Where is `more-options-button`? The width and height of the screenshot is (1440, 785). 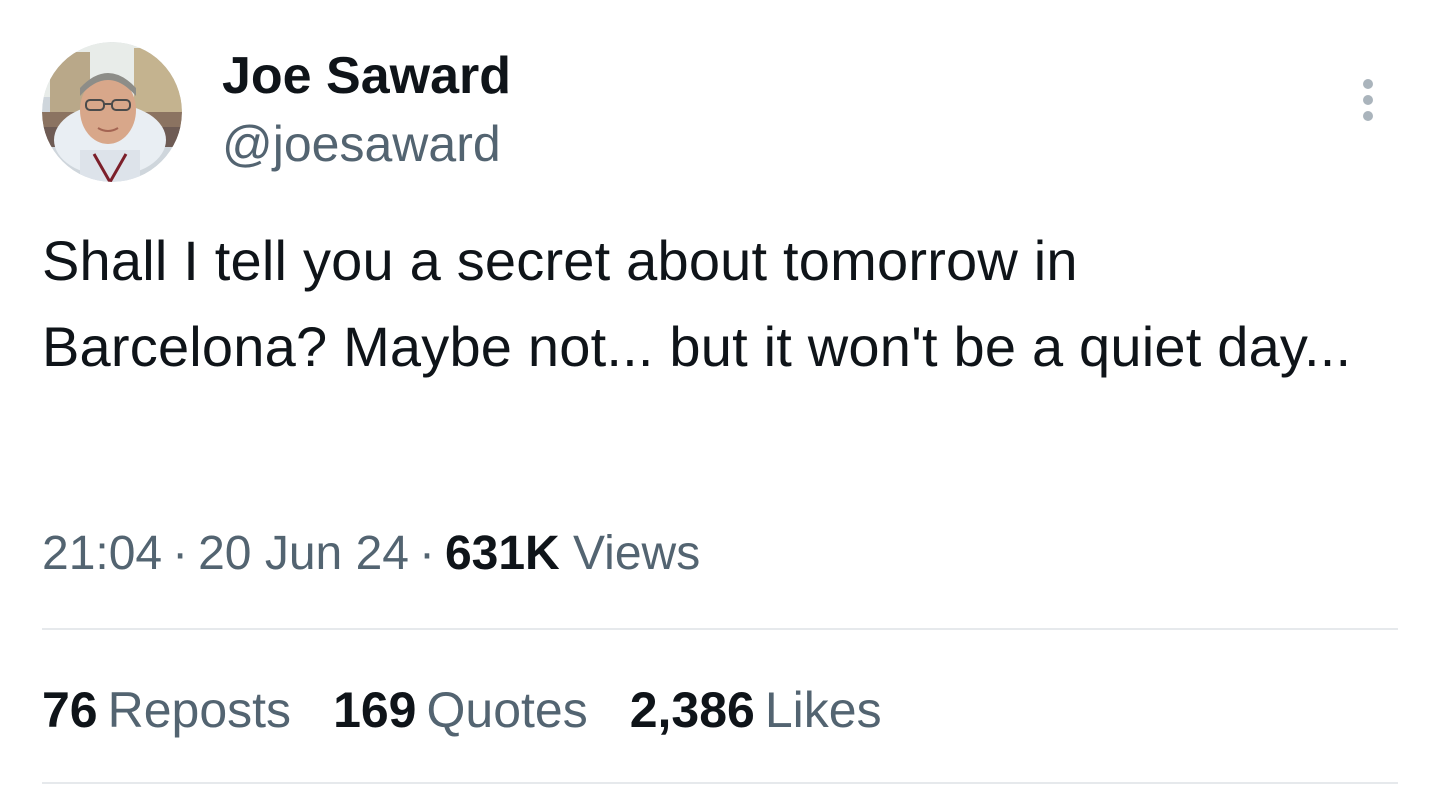
more-options-button is located at coordinates (1368, 100).